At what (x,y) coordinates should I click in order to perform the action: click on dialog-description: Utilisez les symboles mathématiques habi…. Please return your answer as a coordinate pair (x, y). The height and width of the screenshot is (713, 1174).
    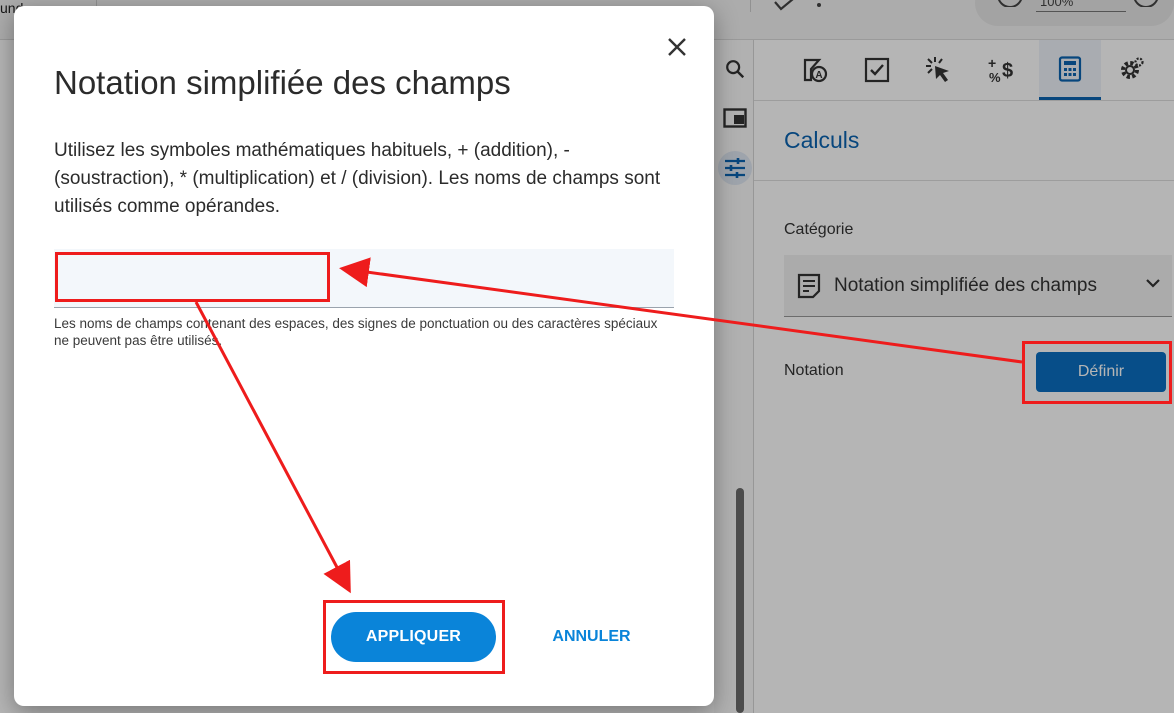
    Looking at the image, I should click on (357, 178).